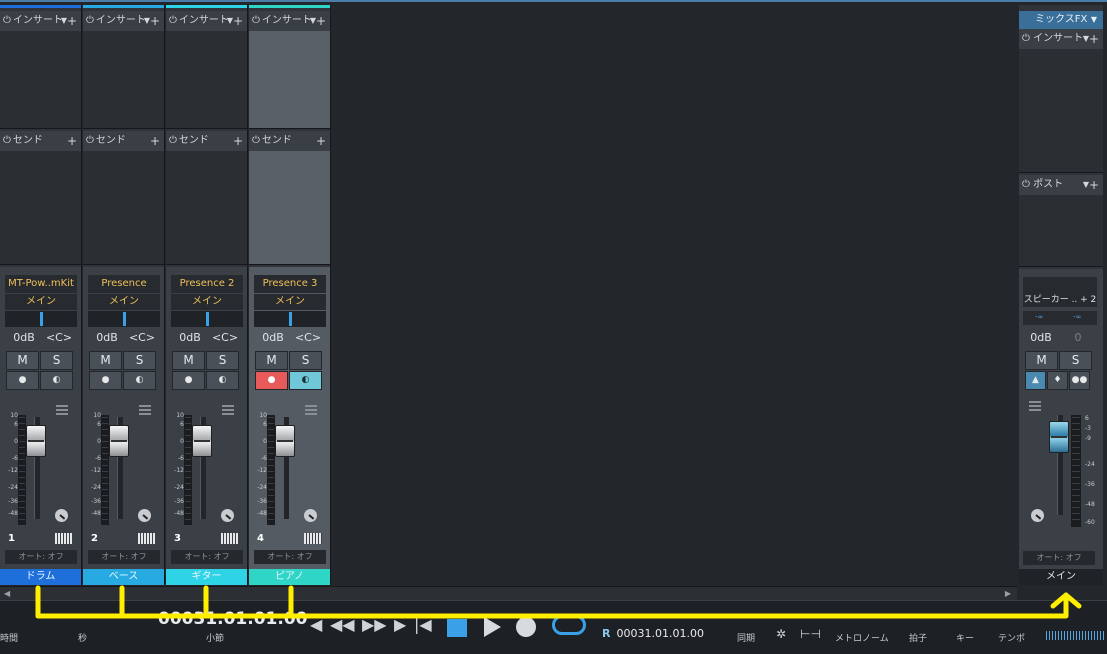  Describe the element at coordinates (492, 627) in the screenshot. I see `play-button` at that location.